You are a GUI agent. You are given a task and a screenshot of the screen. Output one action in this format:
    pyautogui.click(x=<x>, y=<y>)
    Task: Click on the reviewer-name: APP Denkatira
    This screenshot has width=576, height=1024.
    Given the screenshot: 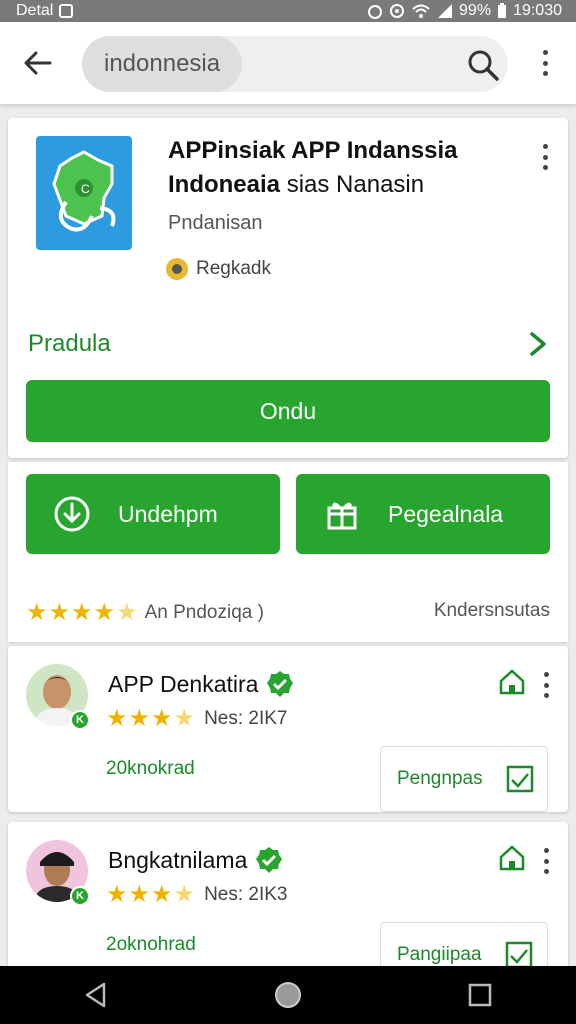 What is the action you would take?
    pyautogui.click(x=201, y=684)
    